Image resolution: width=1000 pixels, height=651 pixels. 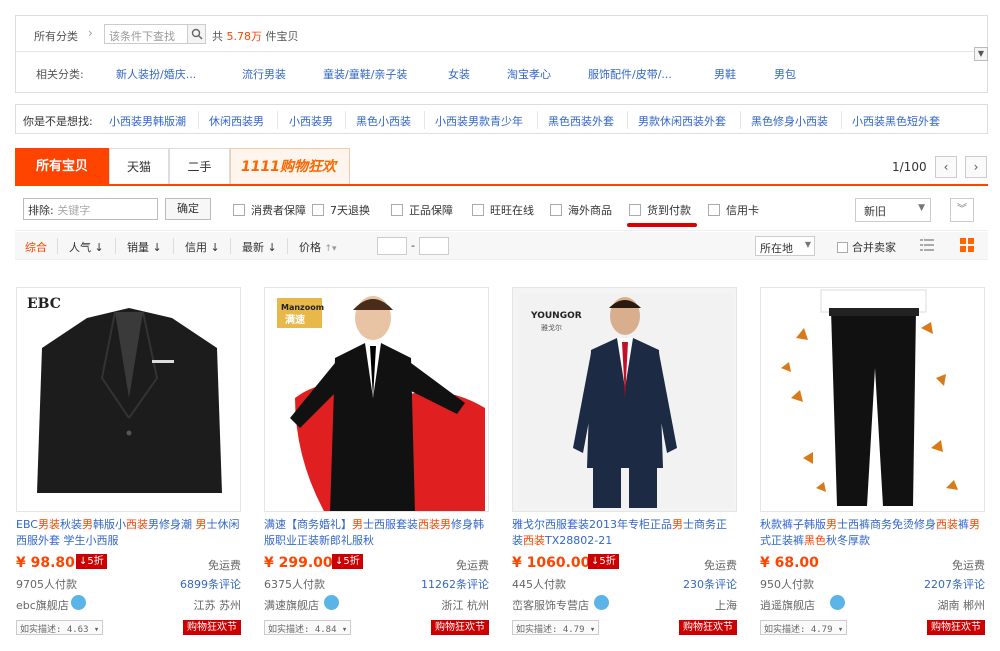 I want to click on search-button, so click(x=196, y=34).